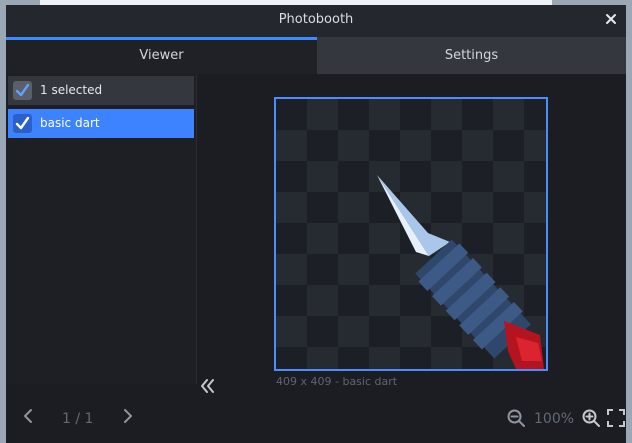  I want to click on title-bar: Photobooth, so click(316, 21).